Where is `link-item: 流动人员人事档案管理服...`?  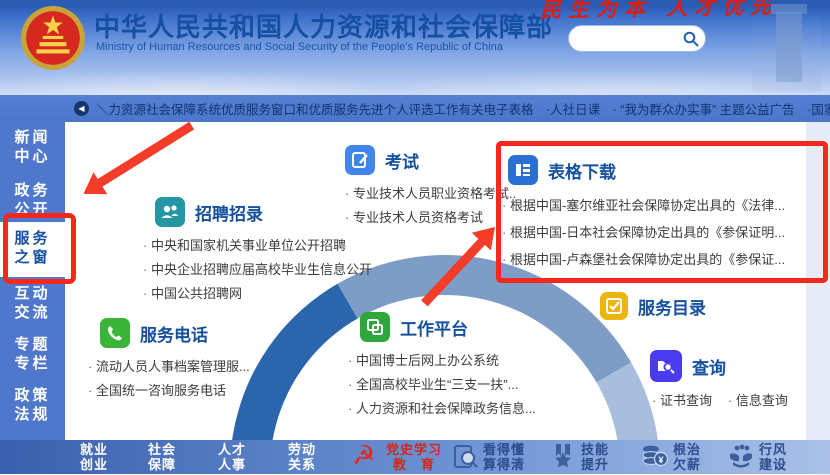 link-item: 流动人员人事档案管理服... is located at coordinates (169, 367).